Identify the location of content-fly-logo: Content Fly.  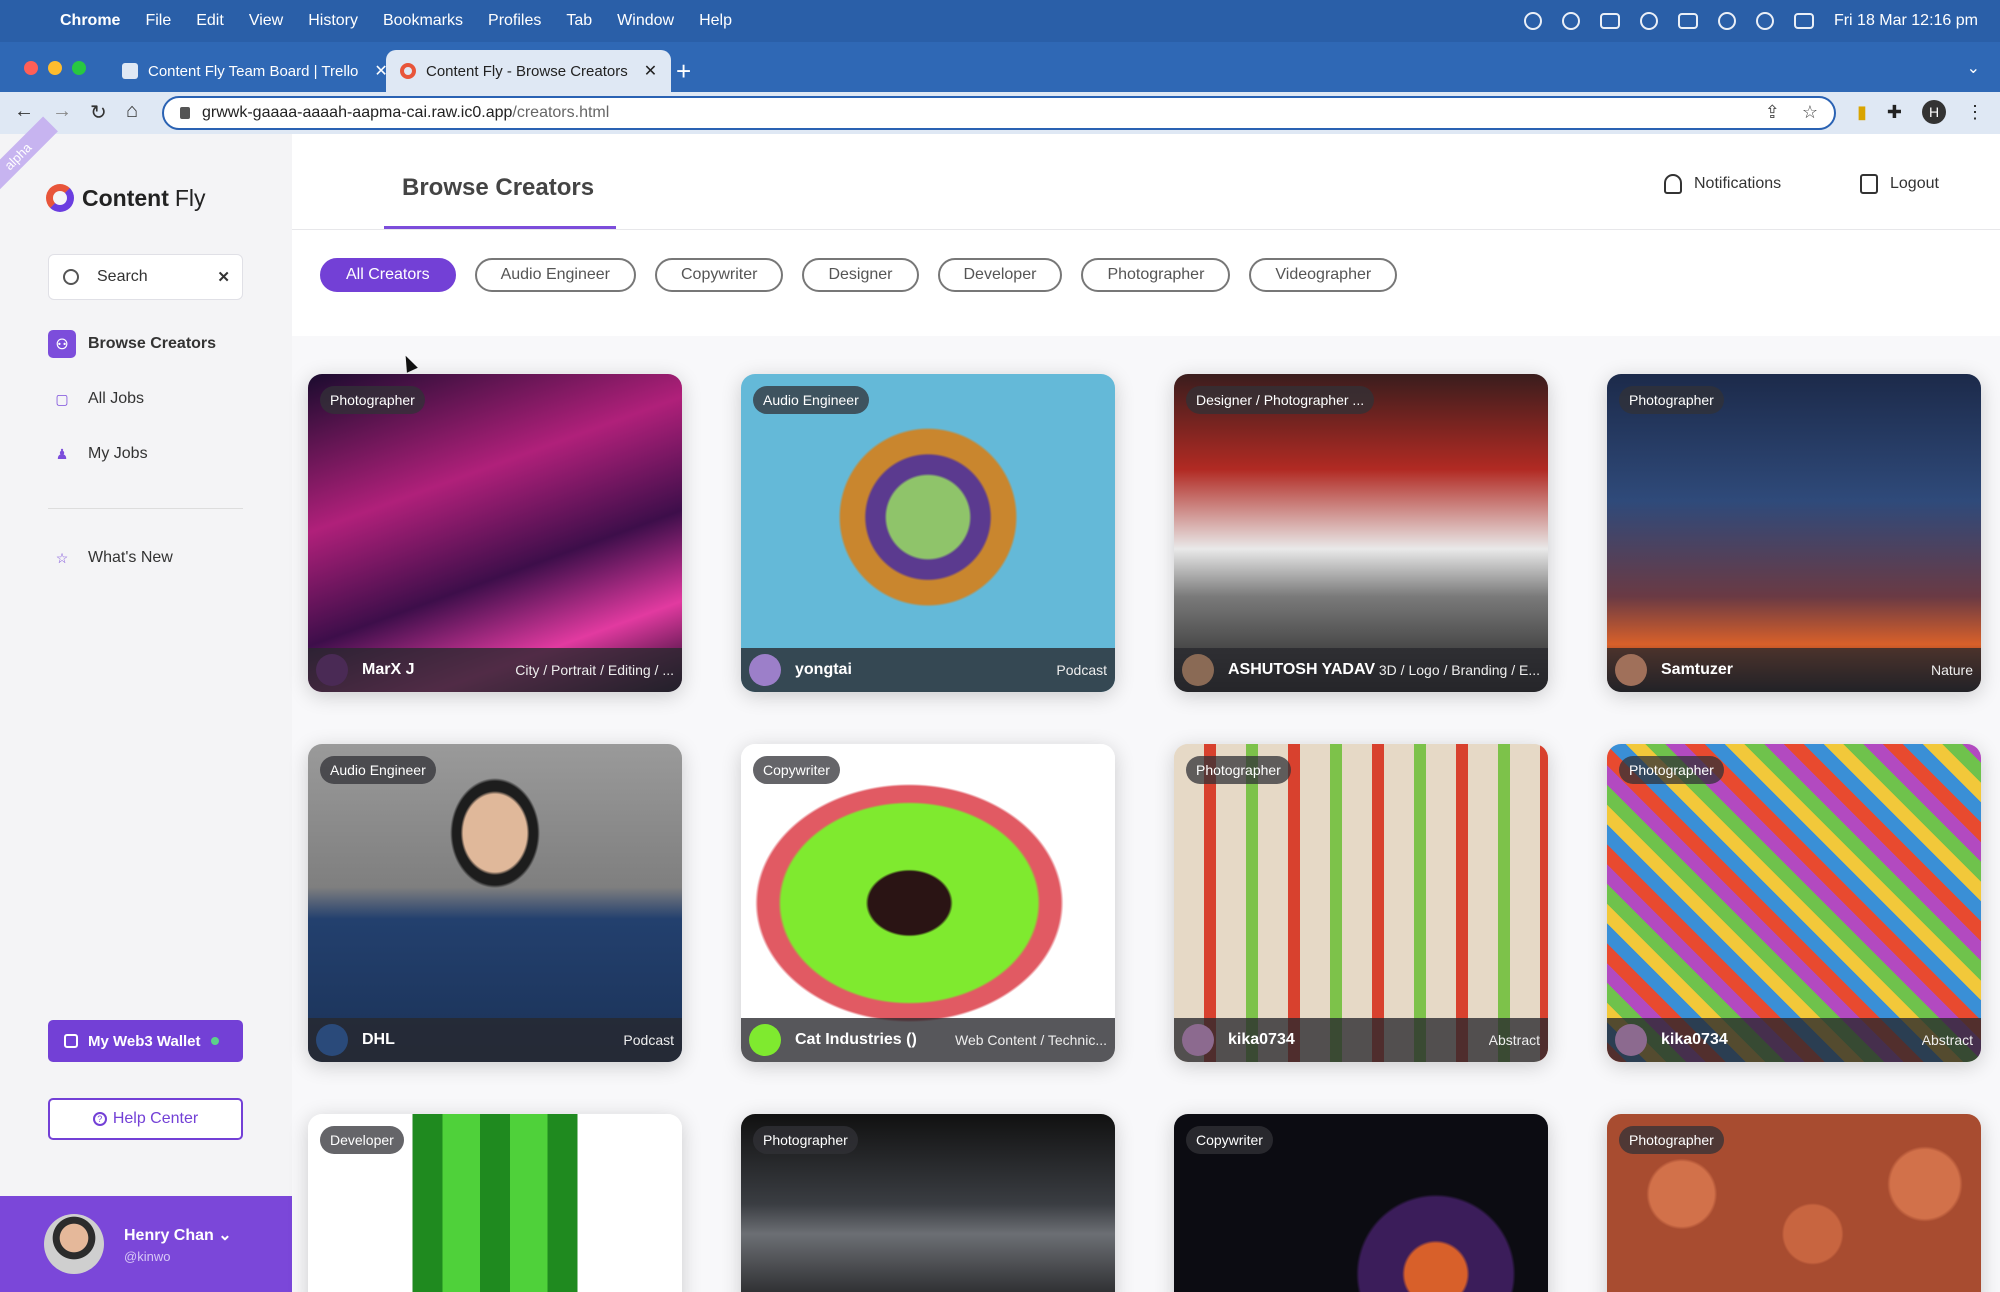
(126, 198).